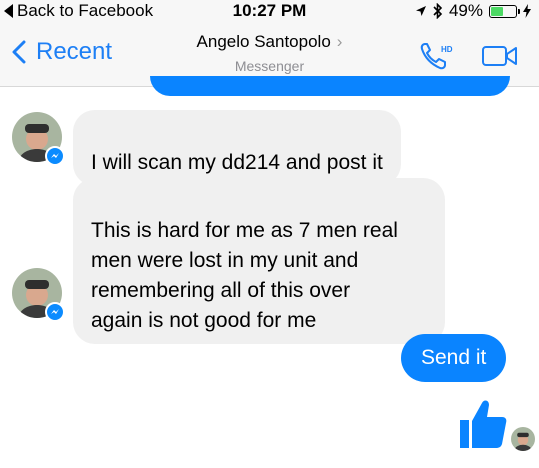  Describe the element at coordinates (504, 11) in the screenshot. I see `battery-icon` at that location.